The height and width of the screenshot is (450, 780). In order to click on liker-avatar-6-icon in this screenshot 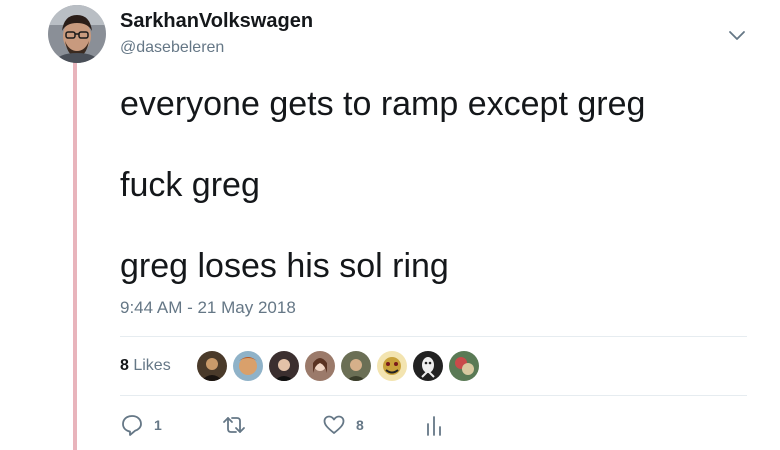, I will do `click(391, 366)`.